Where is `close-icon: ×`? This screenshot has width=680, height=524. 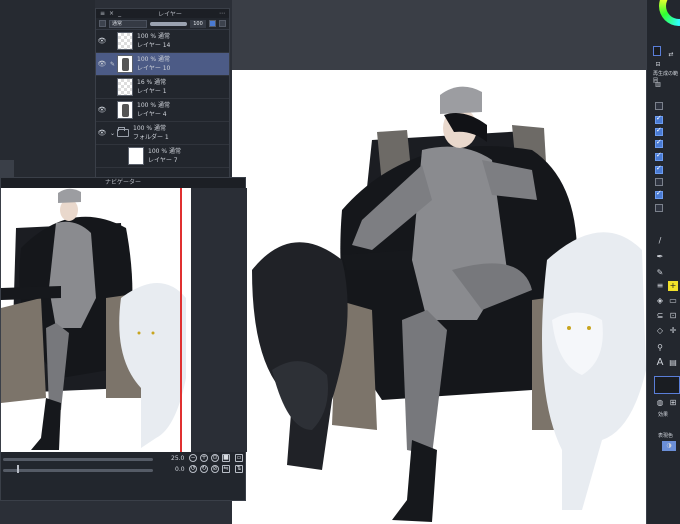
close-icon: × is located at coordinates (111, 13).